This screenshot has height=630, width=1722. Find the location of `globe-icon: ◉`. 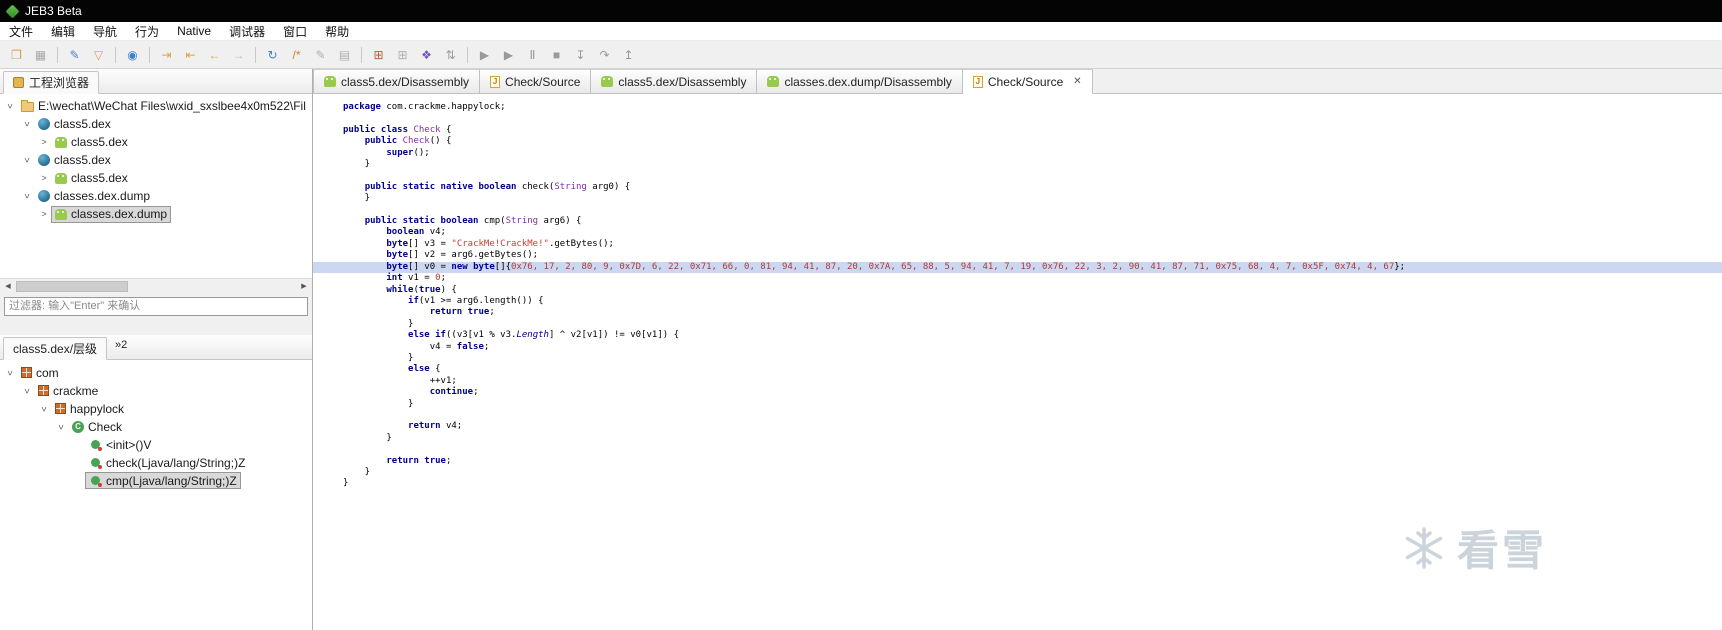

globe-icon: ◉ is located at coordinates (132, 55).